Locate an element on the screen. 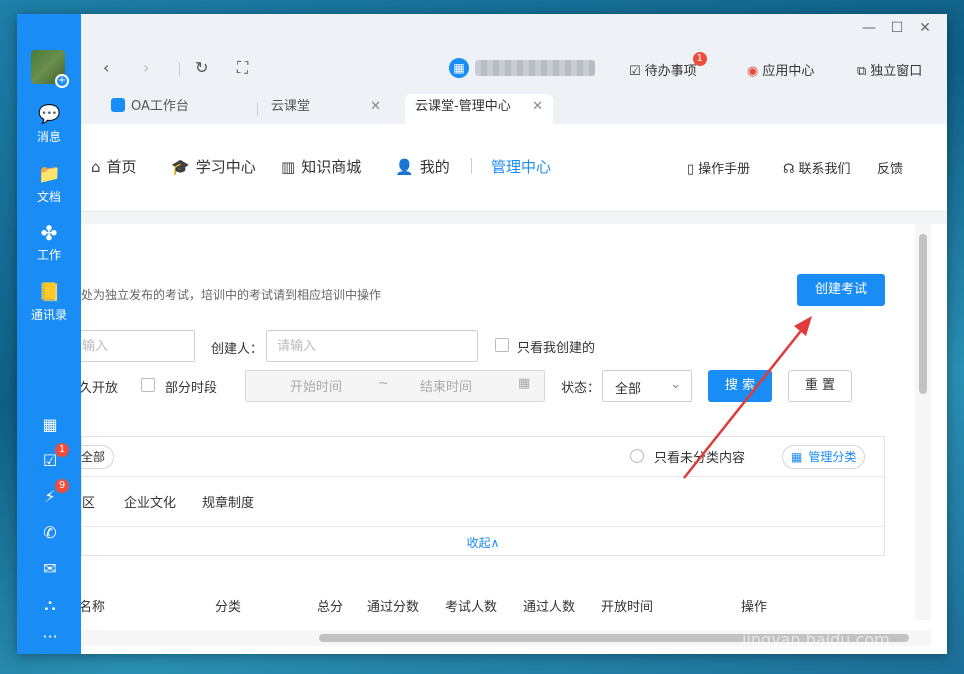 The image size is (964, 674). left-rail: + 💬 消息 📁 文档 ✤ 工作 📒 通讯录 ▦ ☑ 1 ⚡ 9 ✆ ✉ ⛬ ··· is located at coordinates (49, 334).